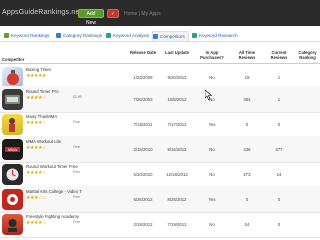 Image resolution: width=320 pixels, height=240 pixels. Describe the element at coordinates (54, 191) in the screenshot. I see `app-name: Martial Arts College - Video T` at that location.